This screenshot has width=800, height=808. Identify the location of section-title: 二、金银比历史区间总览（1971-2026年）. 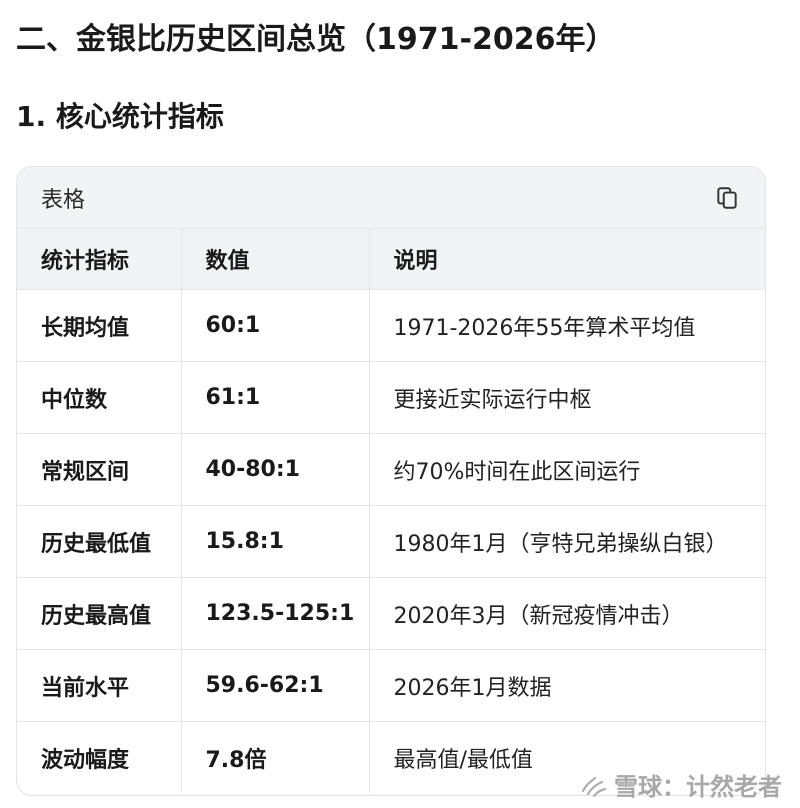
(316, 39).